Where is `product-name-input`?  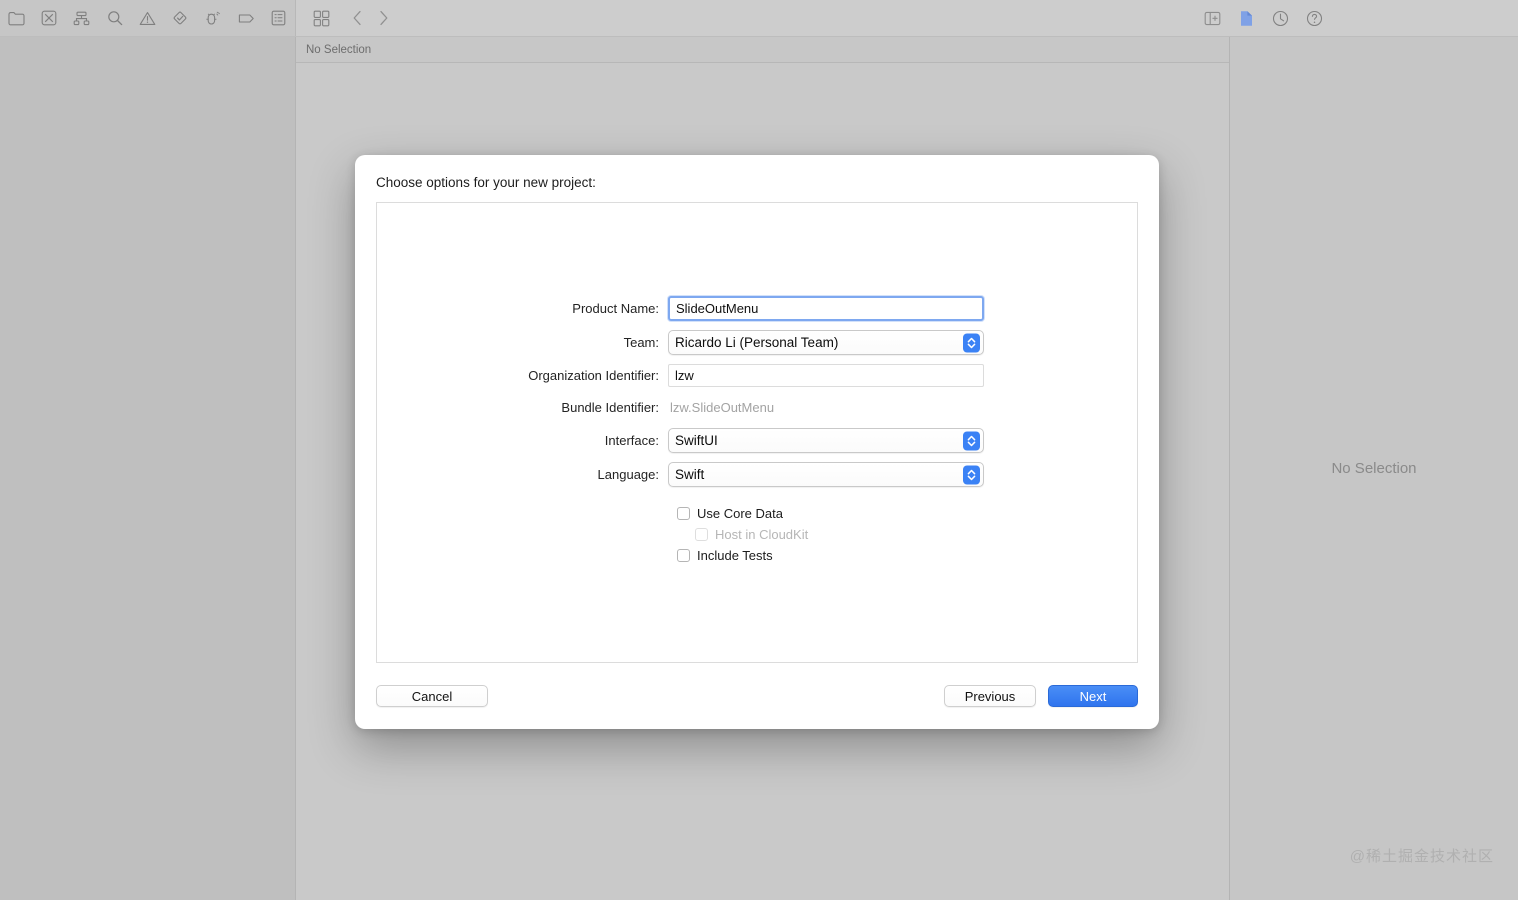
product-name-input is located at coordinates (826, 308).